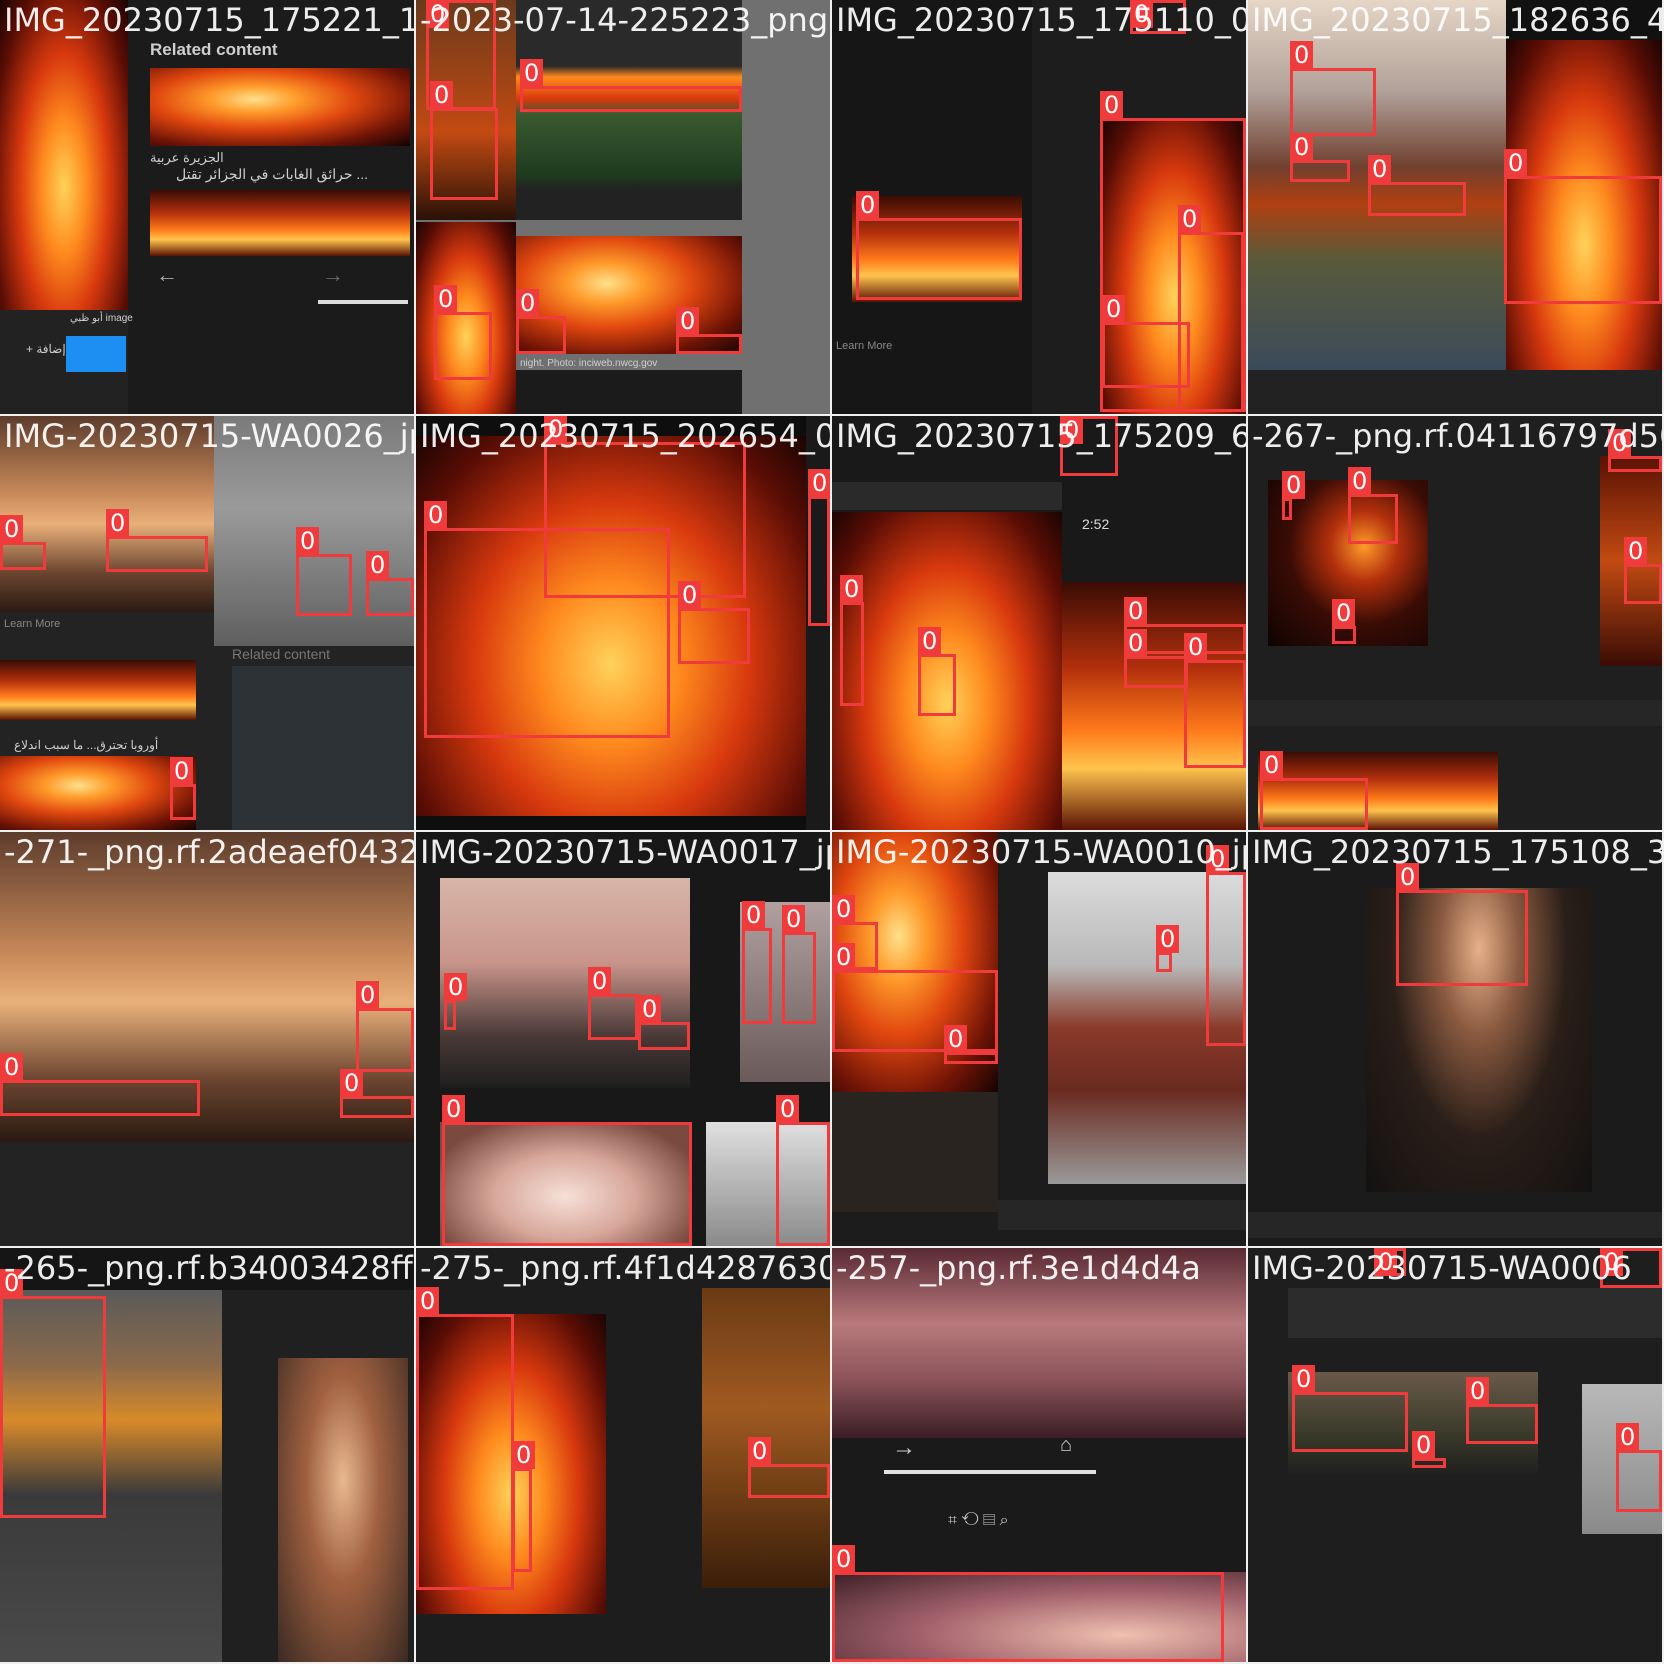  Describe the element at coordinates (978, 1521) in the screenshot. I see `edit-tools-icon: ⌗ ⟲ ▤ ⌕` at that location.